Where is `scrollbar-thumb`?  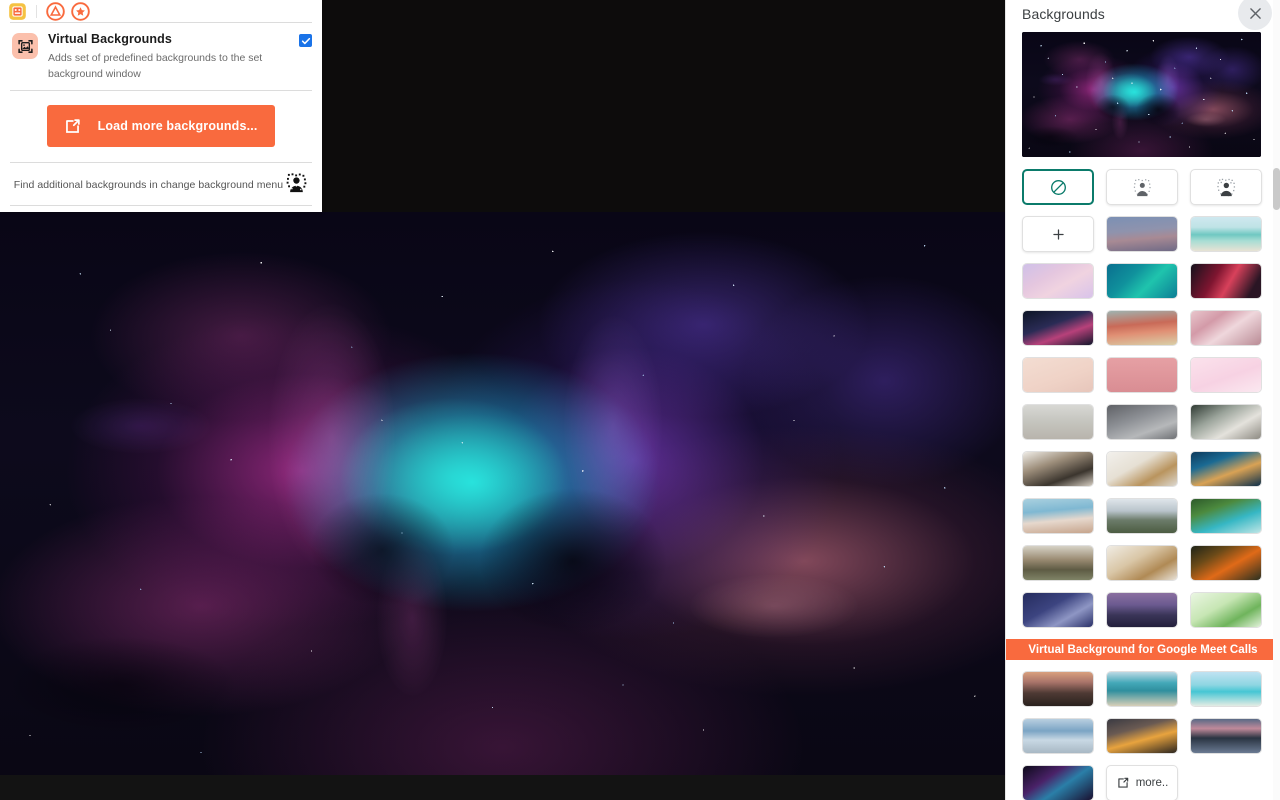 scrollbar-thumb is located at coordinates (1276, 189).